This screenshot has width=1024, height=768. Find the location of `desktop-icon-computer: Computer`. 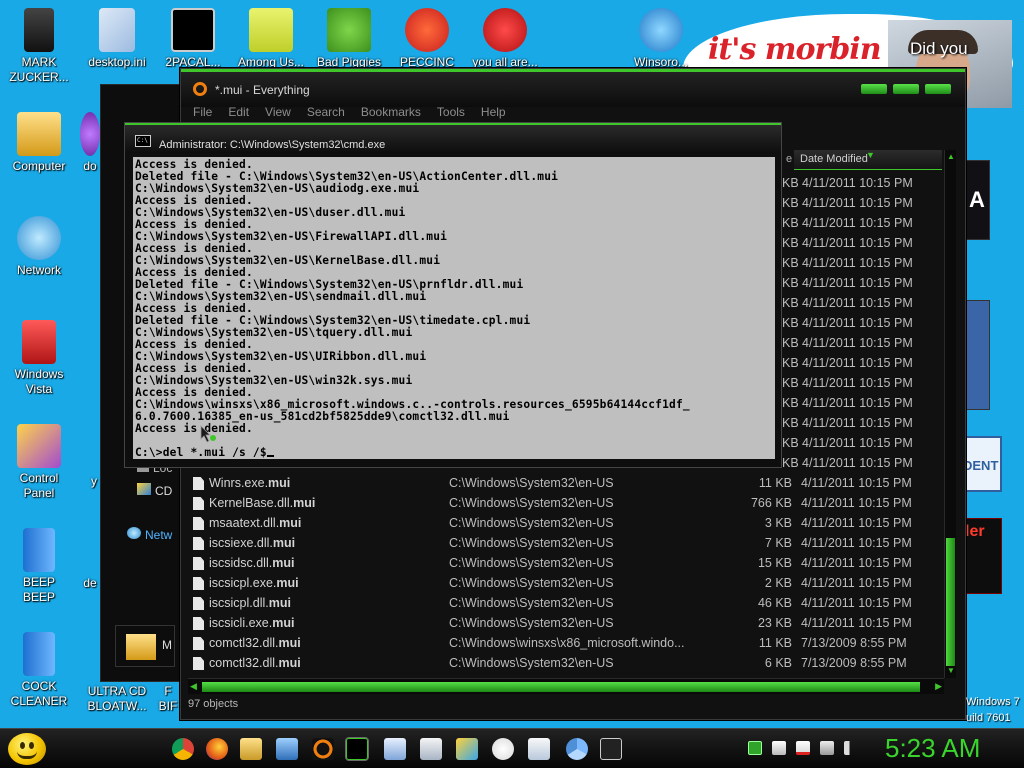

desktop-icon-computer: Computer is located at coordinates (39, 143).